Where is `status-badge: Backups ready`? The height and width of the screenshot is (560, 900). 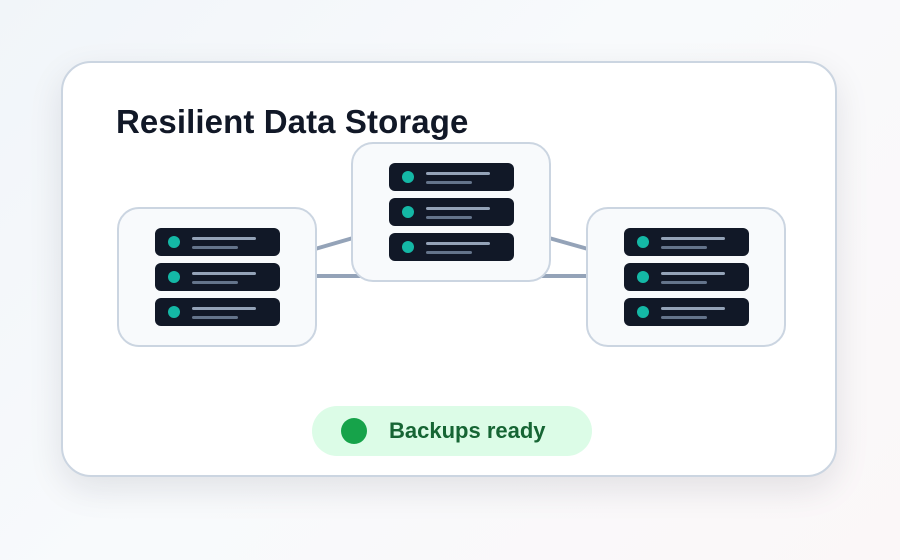 status-badge: Backups ready is located at coordinates (452, 431).